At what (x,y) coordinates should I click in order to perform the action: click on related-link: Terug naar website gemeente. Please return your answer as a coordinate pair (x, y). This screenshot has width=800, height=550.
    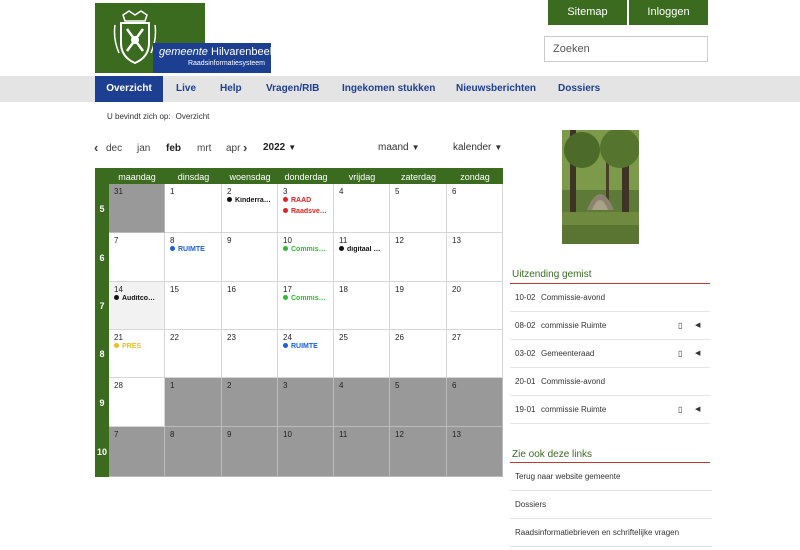
    Looking at the image, I should click on (611, 477).